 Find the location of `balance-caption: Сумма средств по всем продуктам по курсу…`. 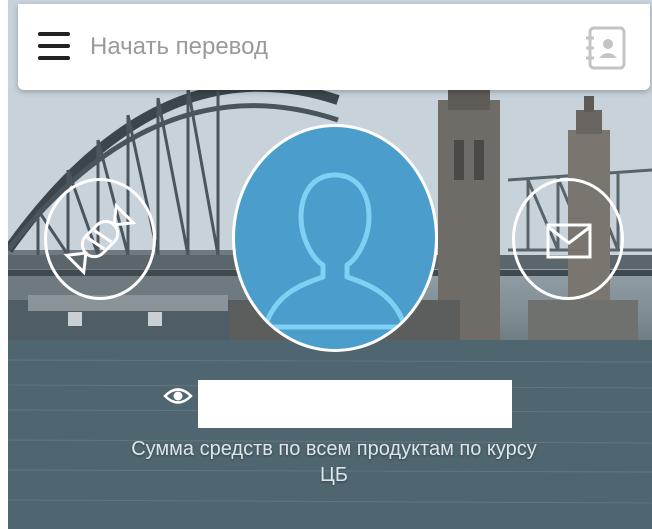

balance-caption: Сумма средств по всем продуктам по курсу… is located at coordinates (334, 462).